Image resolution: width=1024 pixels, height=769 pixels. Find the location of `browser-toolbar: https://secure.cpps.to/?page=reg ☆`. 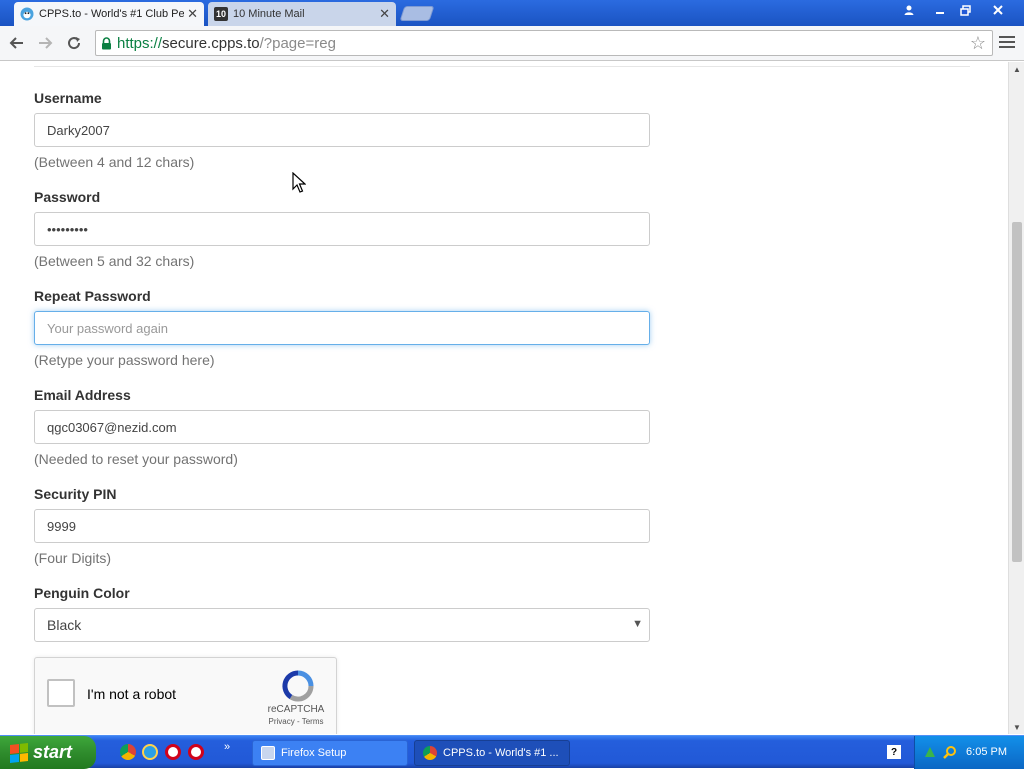

browser-toolbar: https://secure.cpps.to/?page=reg ☆ is located at coordinates (512, 43).